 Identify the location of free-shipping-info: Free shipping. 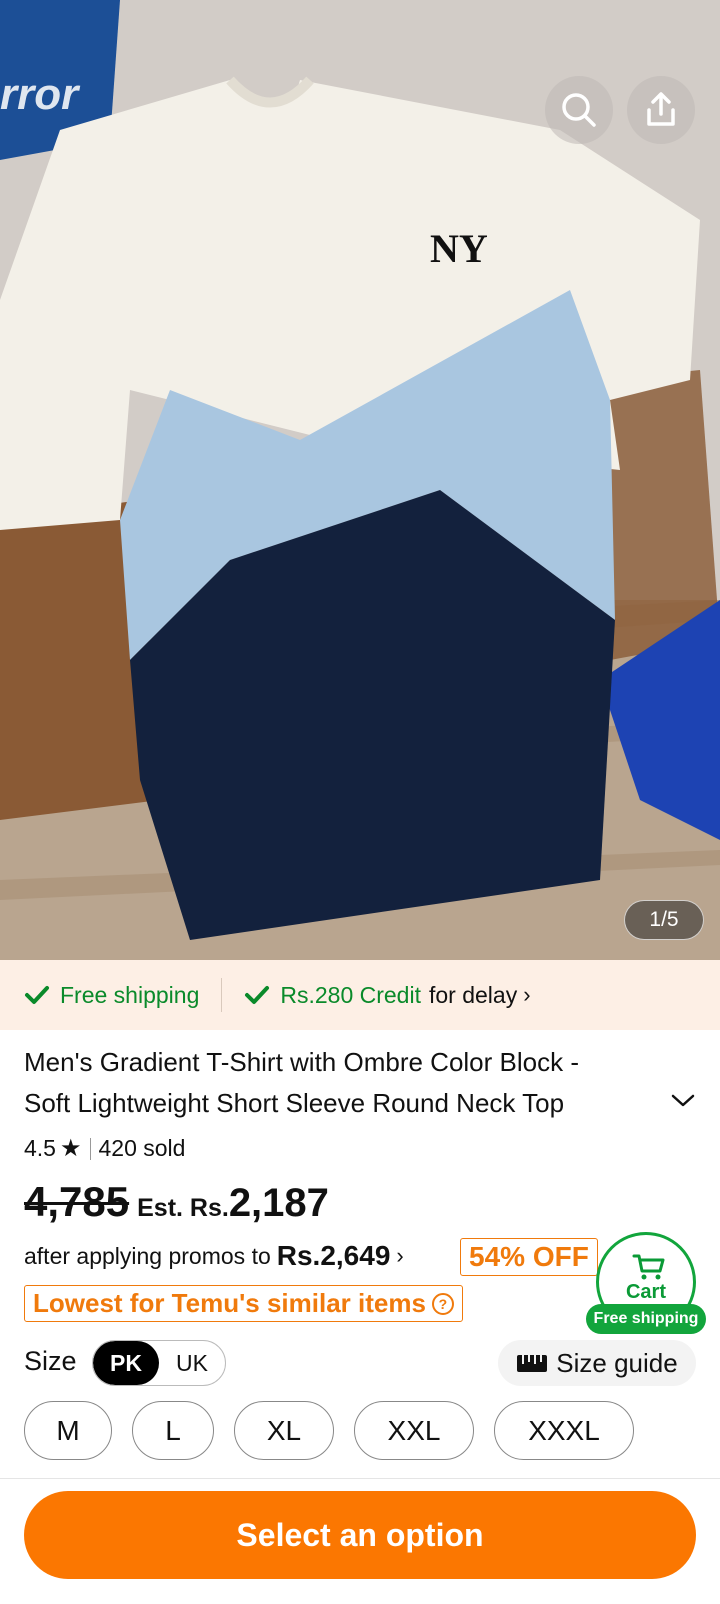
(111, 995).